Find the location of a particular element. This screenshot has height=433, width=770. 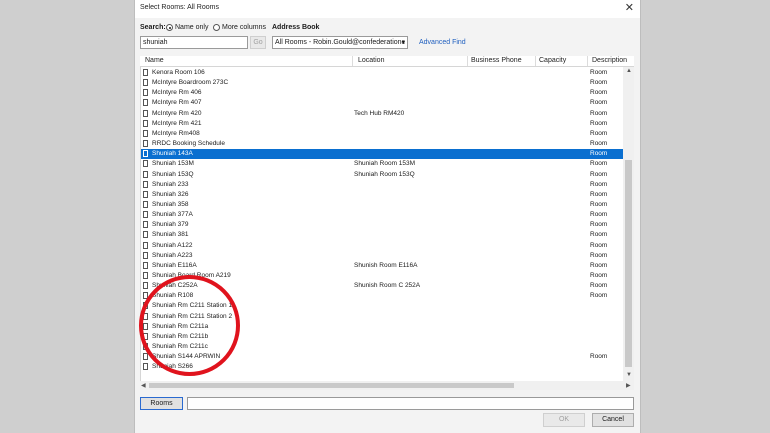

column-description: Description is located at coordinates (609, 60).